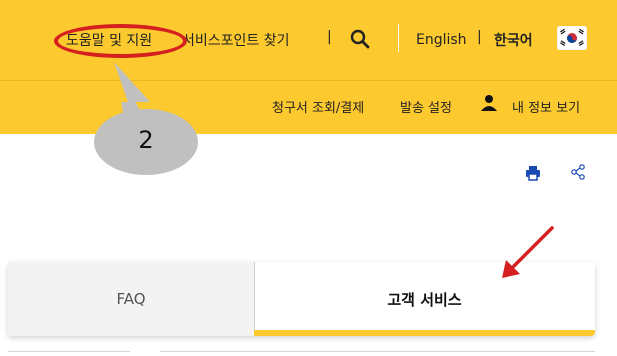  I want to click on share-icon, so click(578, 172).